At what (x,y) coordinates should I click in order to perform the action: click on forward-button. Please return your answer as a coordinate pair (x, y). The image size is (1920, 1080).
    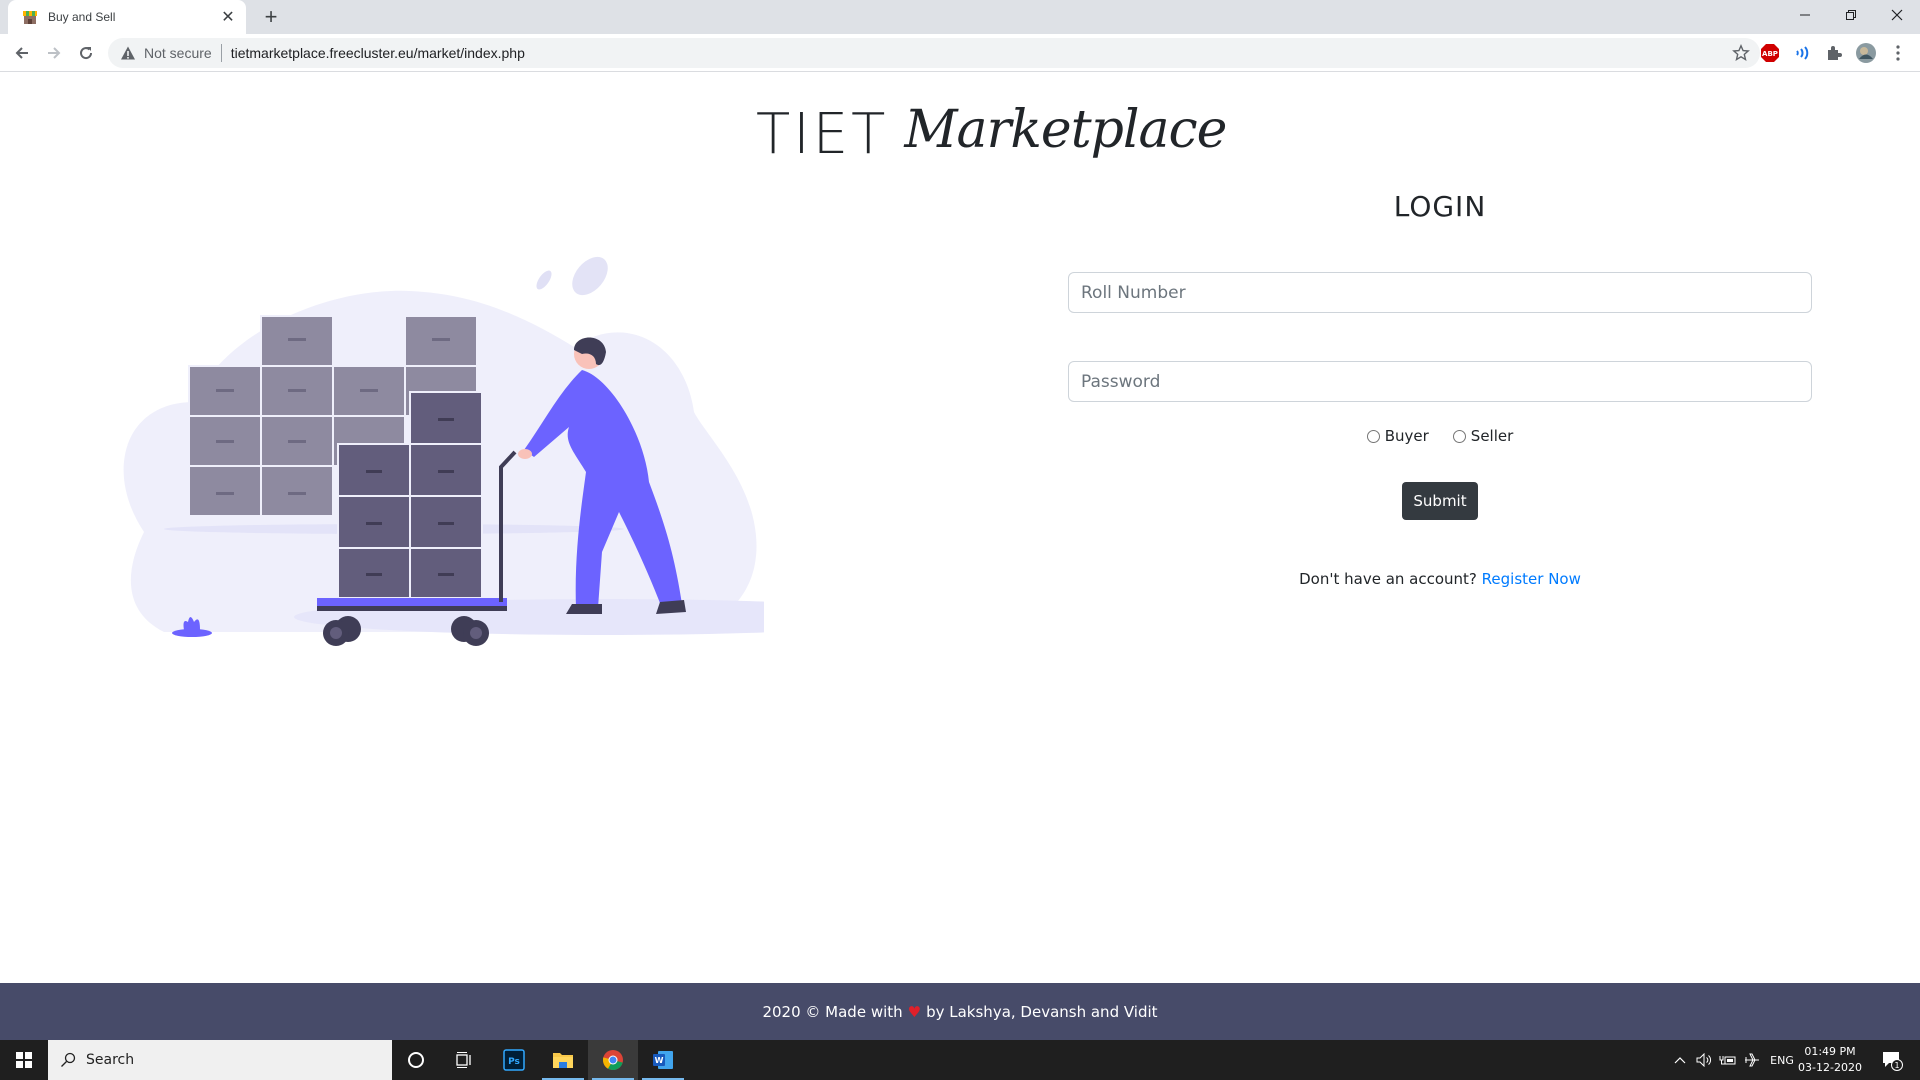
    Looking at the image, I should click on (54, 53).